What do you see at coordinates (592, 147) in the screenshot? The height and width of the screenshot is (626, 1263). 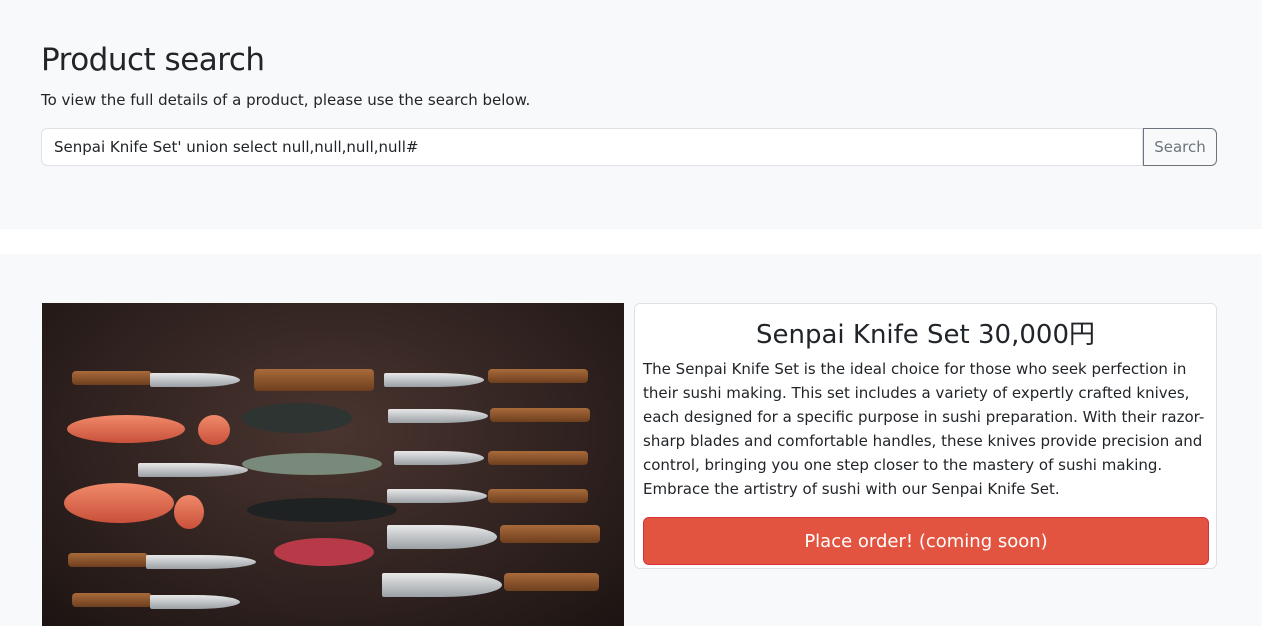 I see `search-input` at bounding box center [592, 147].